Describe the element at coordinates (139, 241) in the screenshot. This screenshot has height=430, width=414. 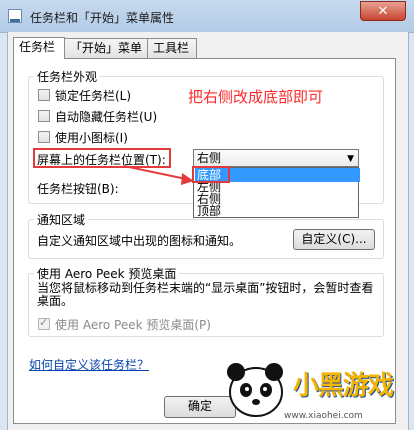
I see `notification-description: 自定义通知区域中出现的图标和通知。` at that location.